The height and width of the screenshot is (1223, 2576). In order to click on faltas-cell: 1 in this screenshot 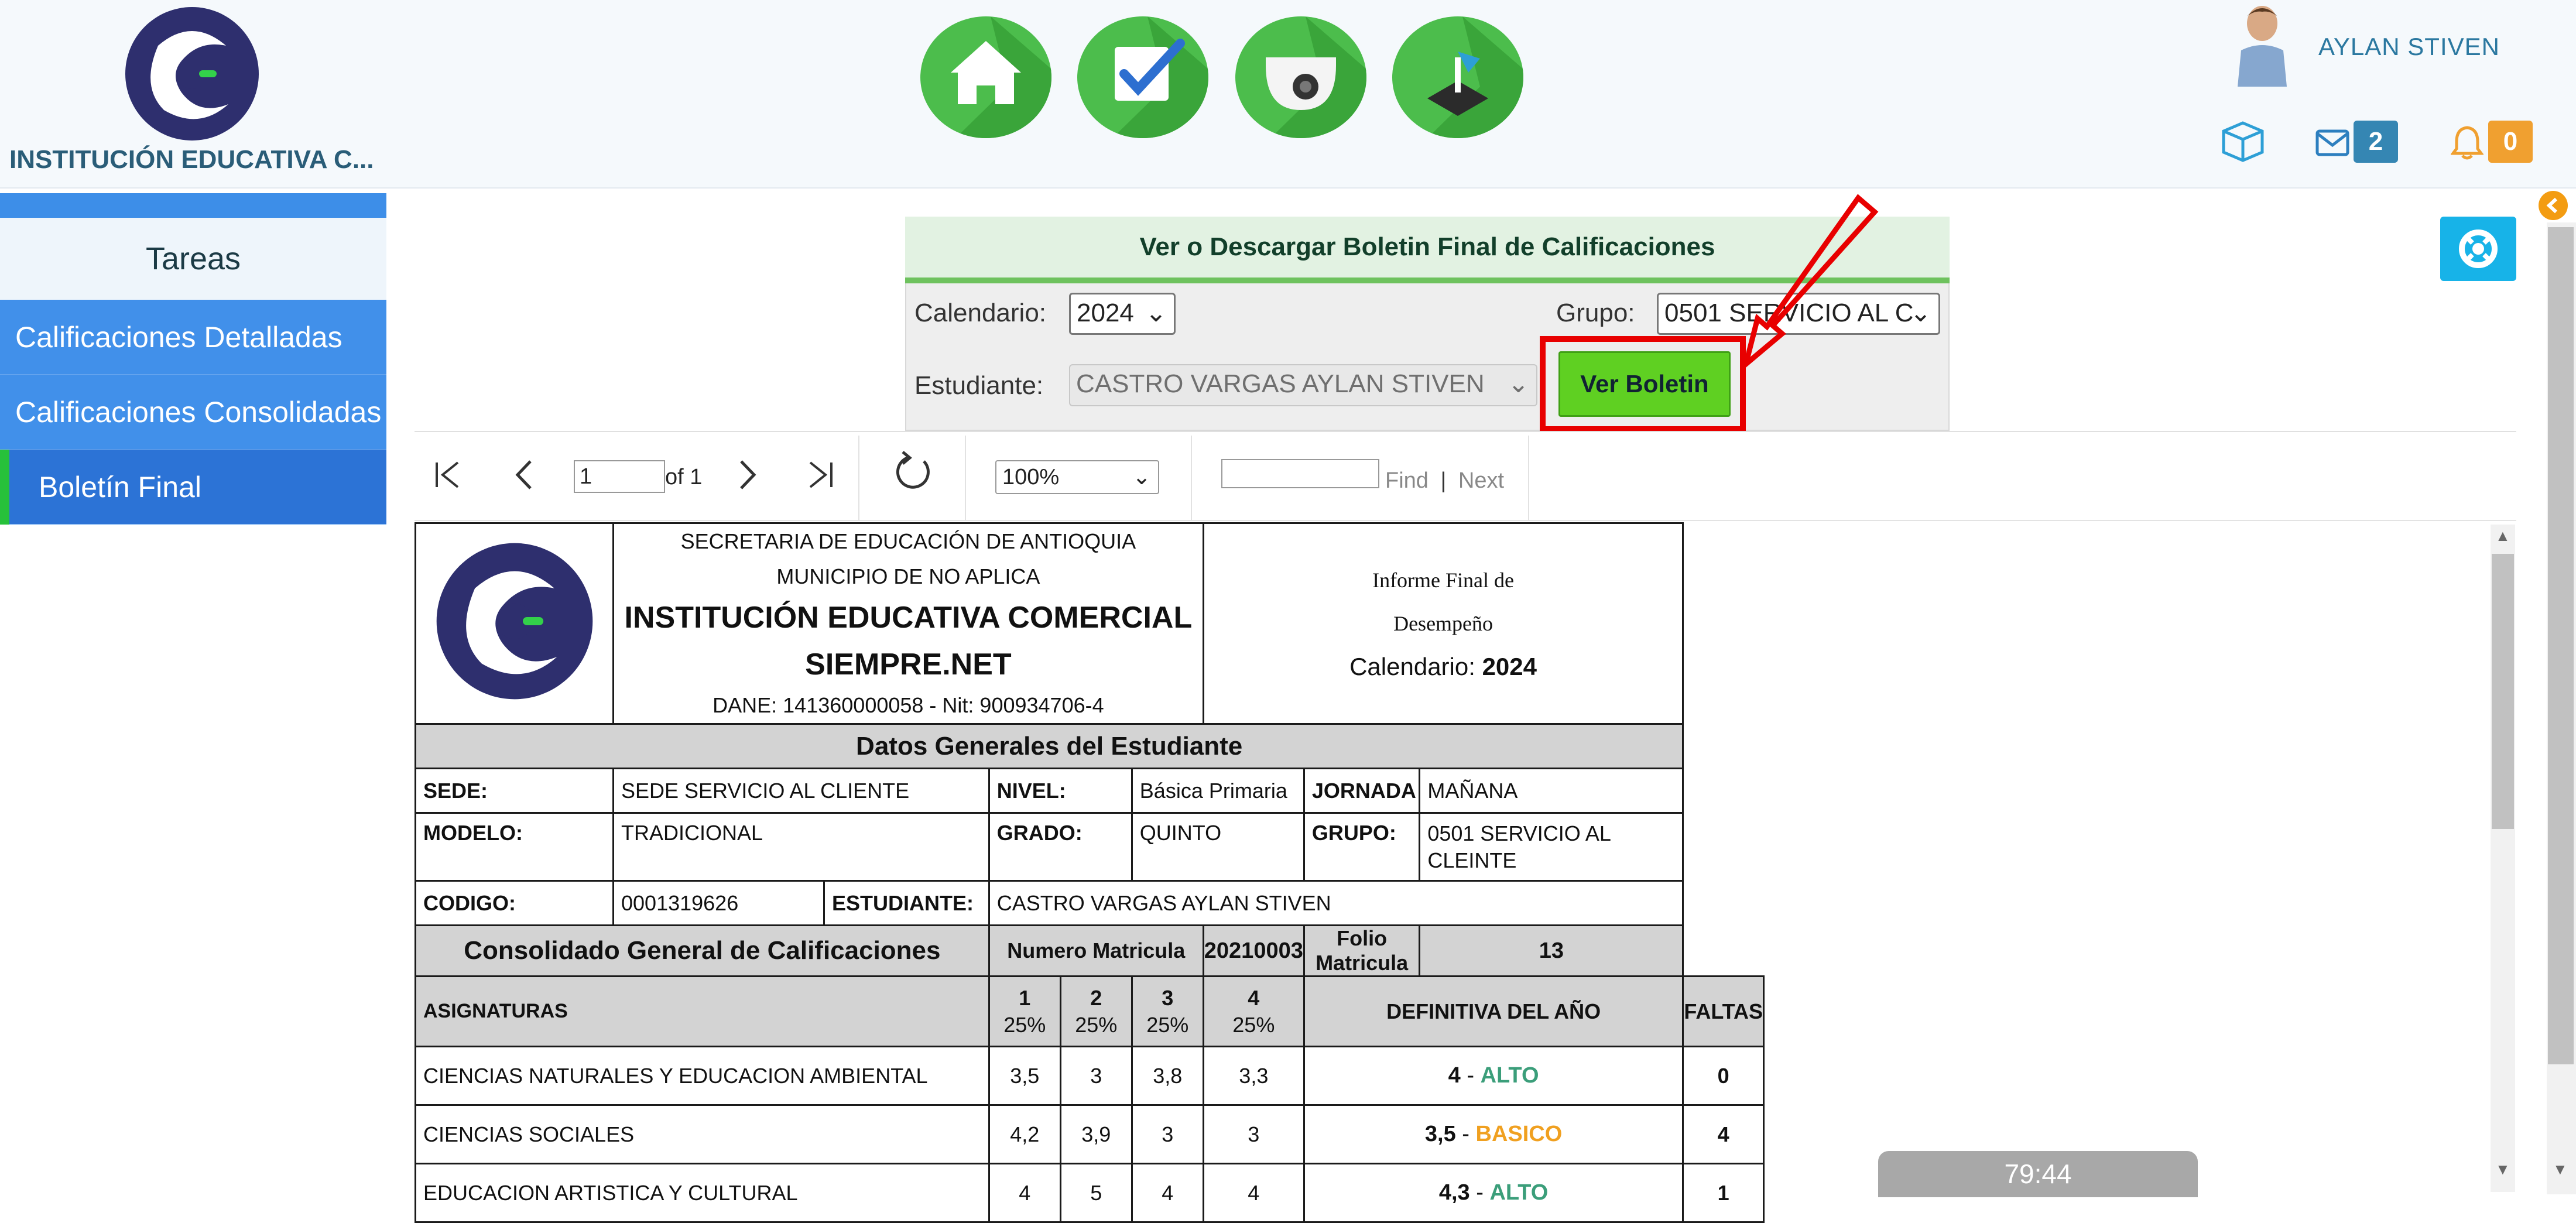, I will do `click(1723, 1193)`.